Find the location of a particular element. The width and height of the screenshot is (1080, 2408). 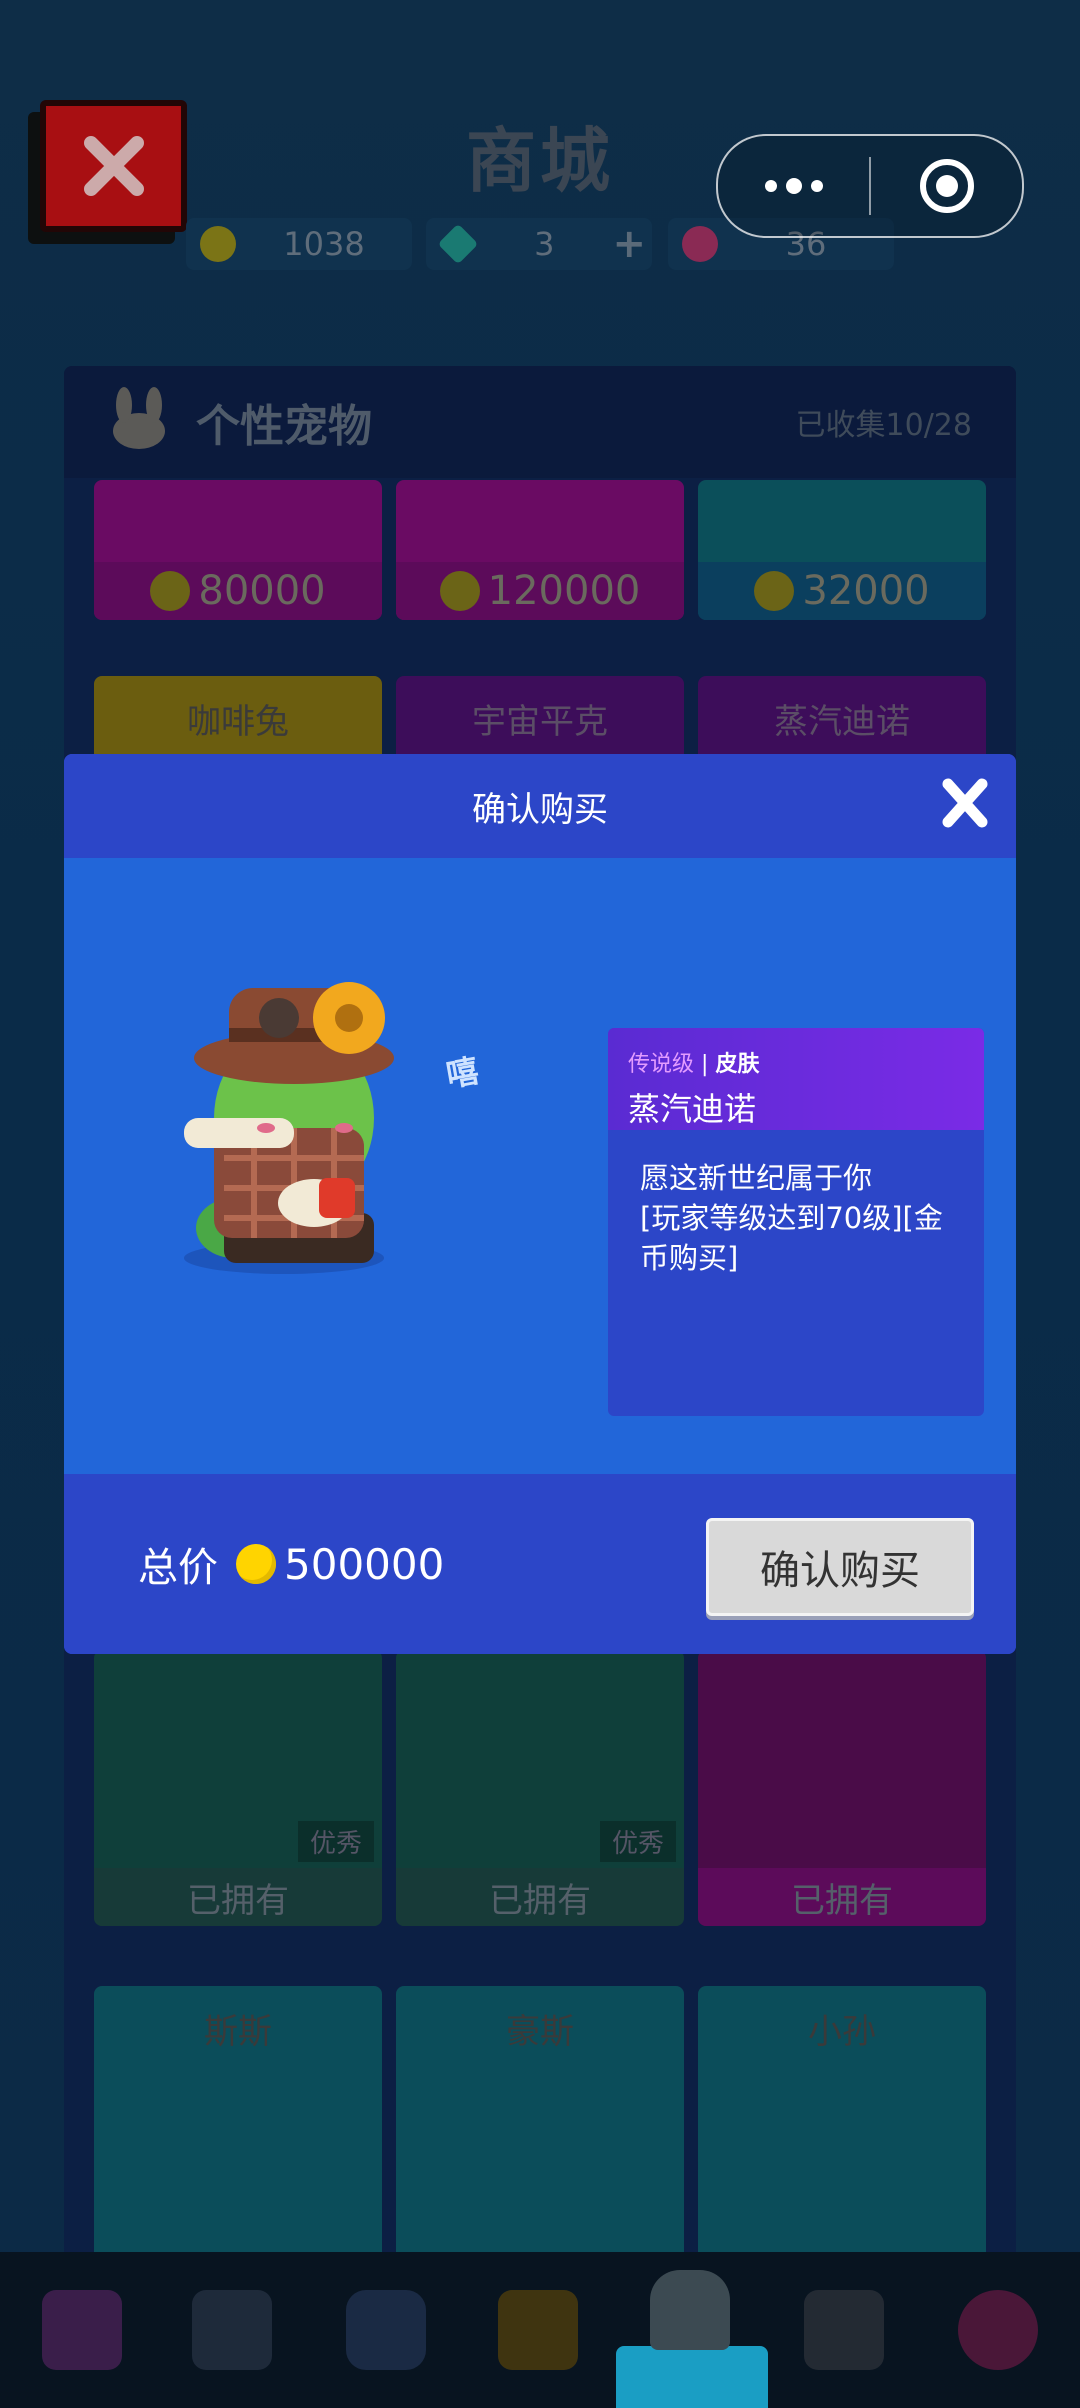

rarity-line: 传说级 | 皮肤 is located at coordinates (806, 1053).